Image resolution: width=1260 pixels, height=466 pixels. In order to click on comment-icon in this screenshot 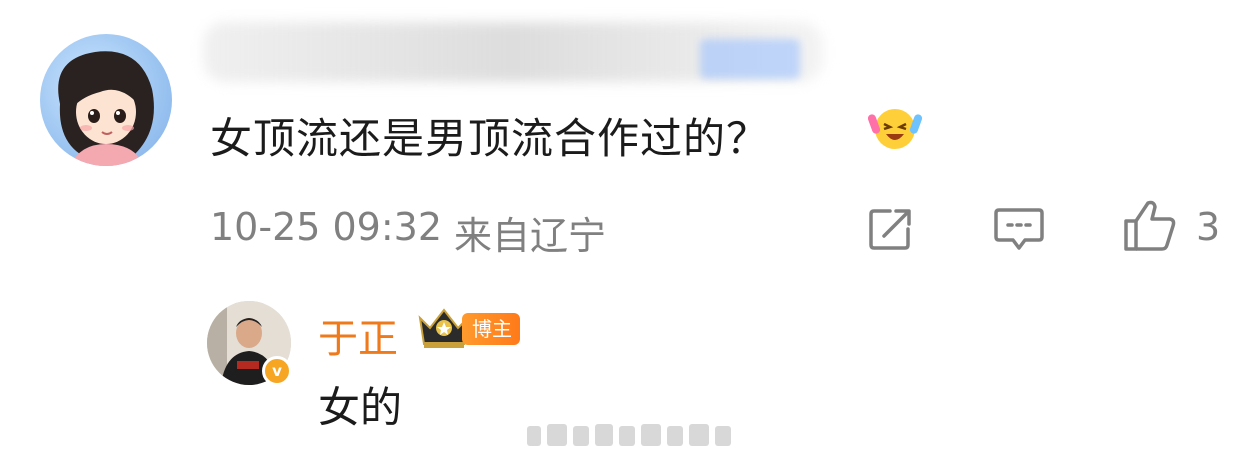, I will do `click(1019, 229)`.